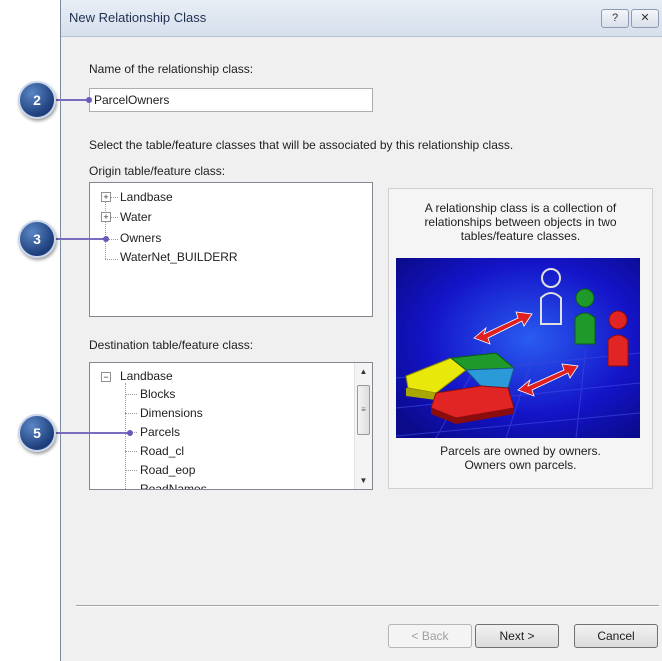 The height and width of the screenshot is (661, 662). Describe the element at coordinates (162, 451) in the screenshot. I see `tree-item-road-cl: Road_cl` at that location.